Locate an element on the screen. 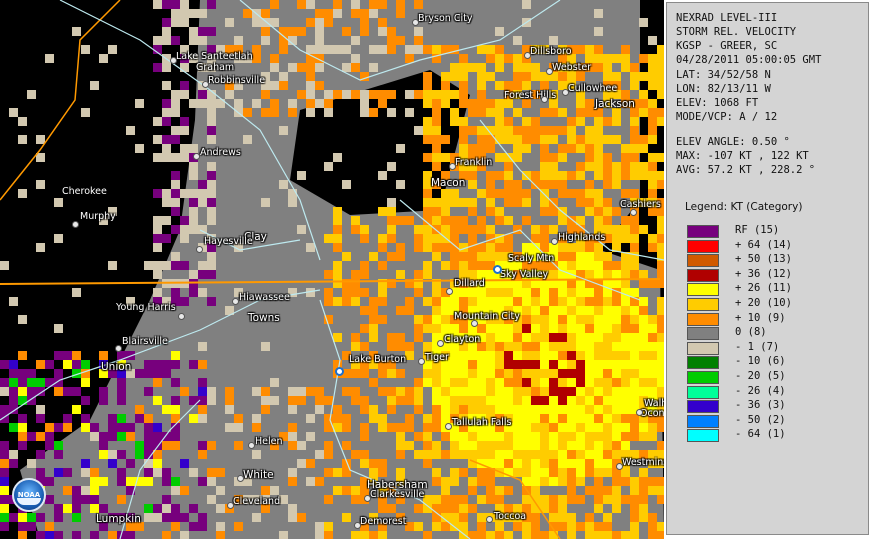 Image resolution: width=872 pixels, height=539 pixels. place-label-cashiers: Cashiers is located at coordinates (640, 204).